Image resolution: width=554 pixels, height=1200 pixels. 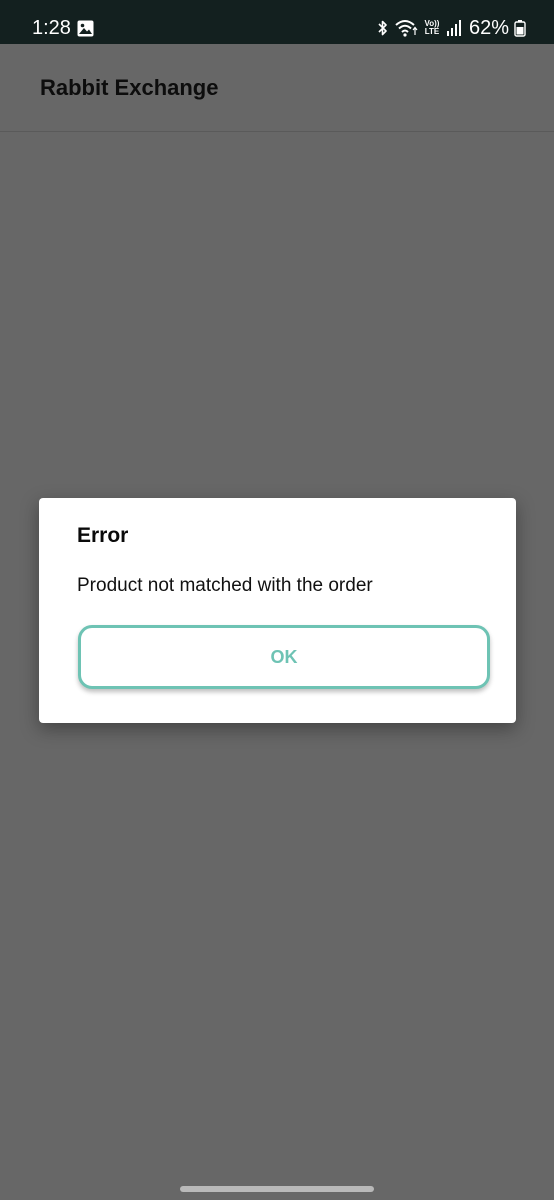 I want to click on volte-bottom-text: LTE, so click(x=432, y=31).